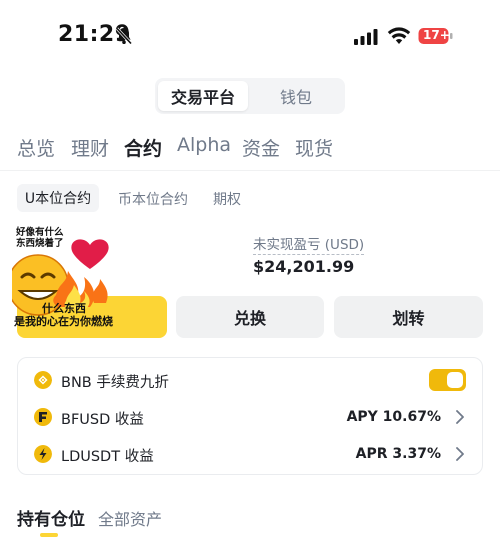  What do you see at coordinates (304, 266) in the screenshot?
I see `unrealized-pnl-value: $24,201.99` at bounding box center [304, 266].